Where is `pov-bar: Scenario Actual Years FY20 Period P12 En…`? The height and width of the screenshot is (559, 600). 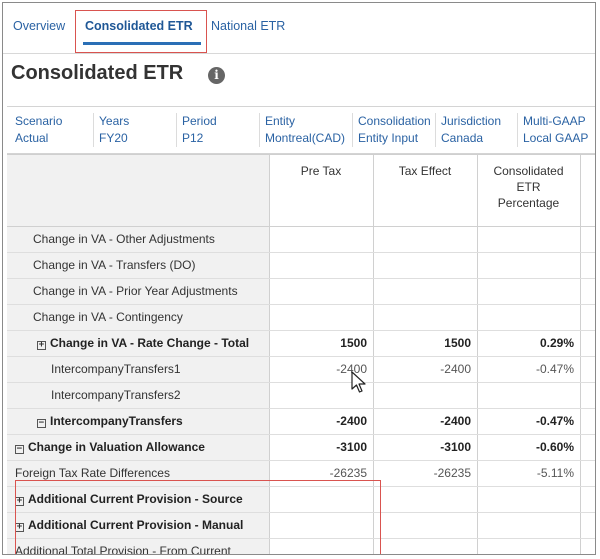 pov-bar: Scenario Actual Years FY20 Period P12 En… is located at coordinates (301, 130).